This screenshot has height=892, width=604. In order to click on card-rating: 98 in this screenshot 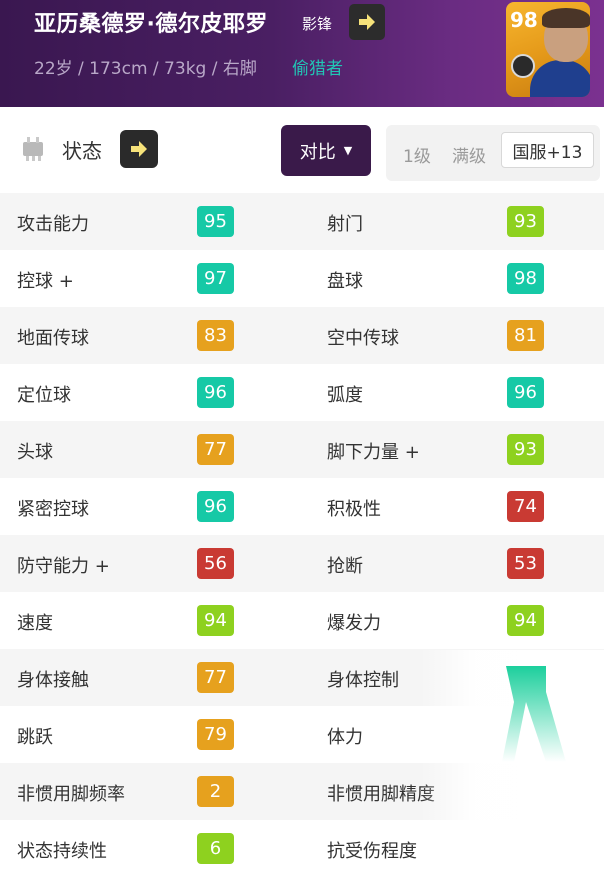, I will do `click(524, 20)`.